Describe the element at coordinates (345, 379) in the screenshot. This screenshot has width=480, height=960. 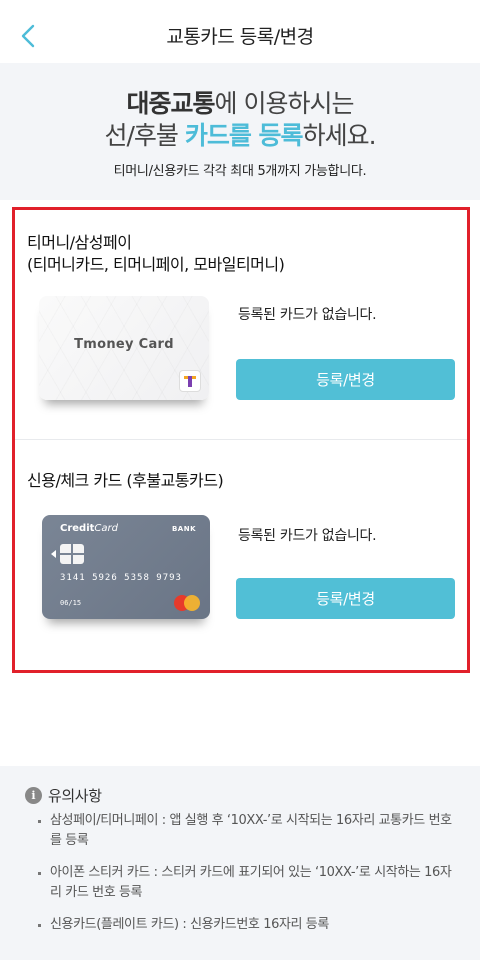
I see `tmoney-register-button: 등록/변경` at that location.